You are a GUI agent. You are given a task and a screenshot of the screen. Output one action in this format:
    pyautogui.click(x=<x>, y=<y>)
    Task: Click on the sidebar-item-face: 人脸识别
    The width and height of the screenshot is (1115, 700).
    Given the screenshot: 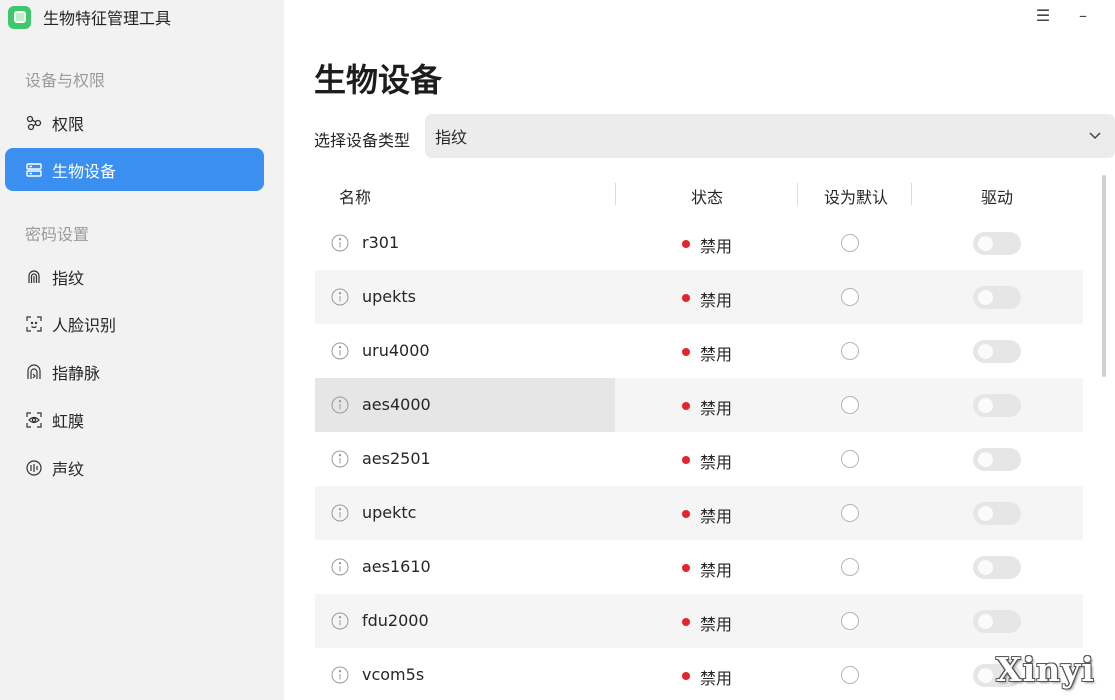 What is the action you would take?
    pyautogui.click(x=134, y=323)
    